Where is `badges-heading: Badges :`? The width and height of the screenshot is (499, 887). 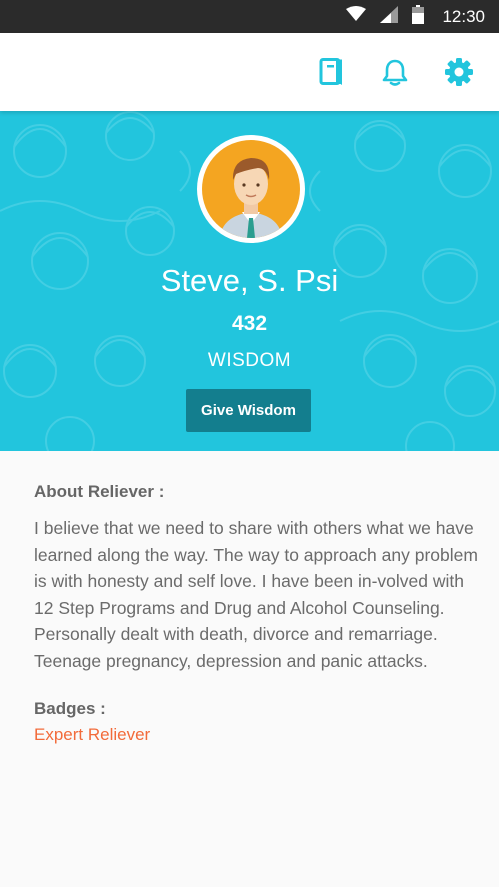
badges-heading: Badges : is located at coordinates (70, 708).